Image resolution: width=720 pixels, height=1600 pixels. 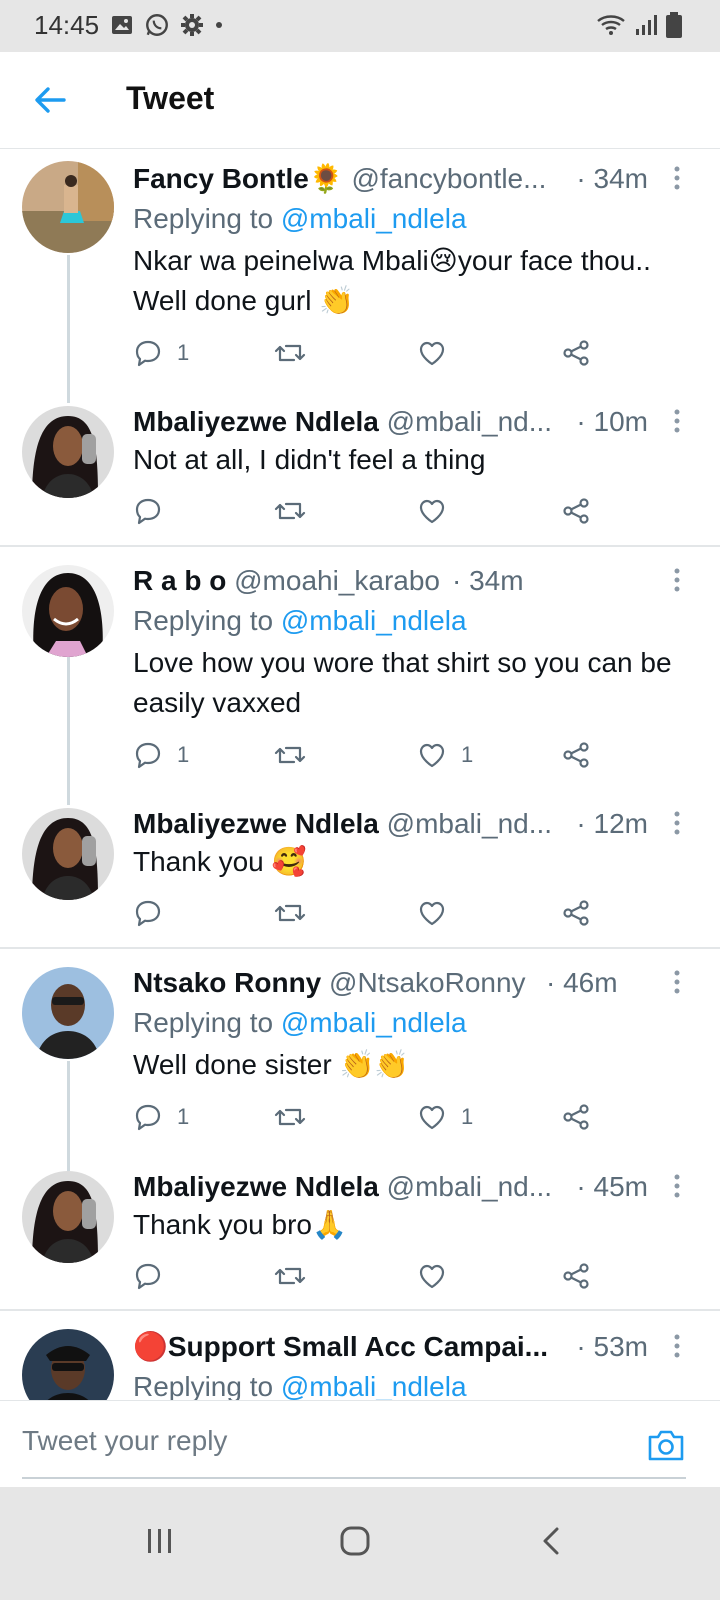 What do you see at coordinates (227, 982) in the screenshot?
I see `author-name: Ntsako Ronny` at bounding box center [227, 982].